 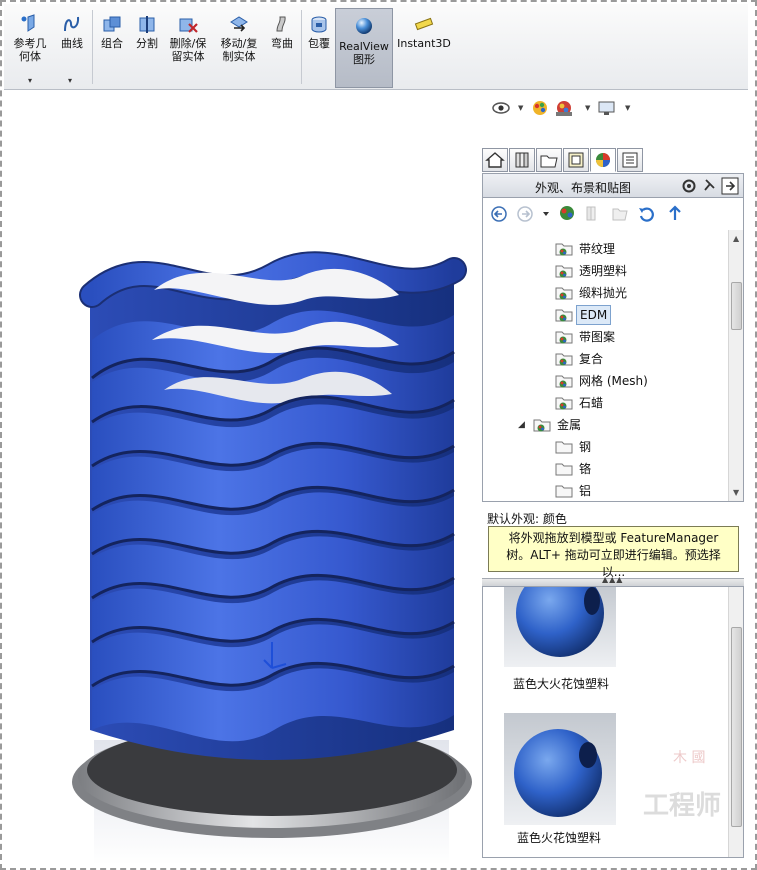 What do you see at coordinates (646, 214) in the screenshot?
I see `refresh-icon` at bounding box center [646, 214].